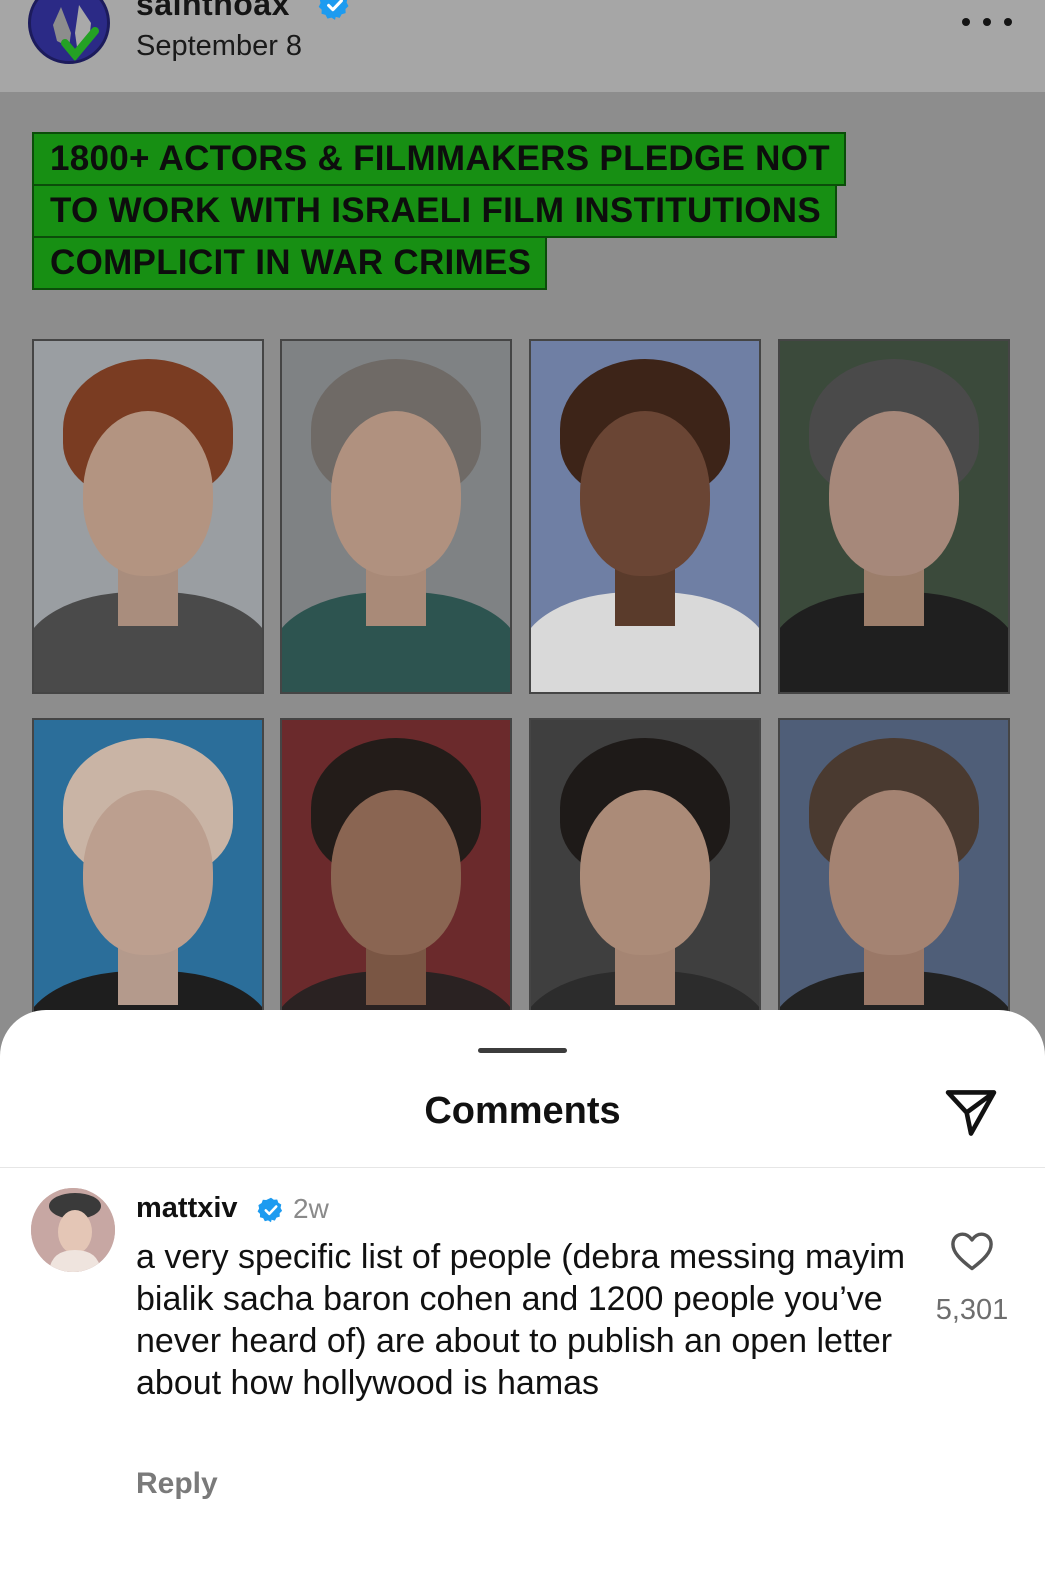  I want to click on reply-button: Reply, so click(177, 1484).